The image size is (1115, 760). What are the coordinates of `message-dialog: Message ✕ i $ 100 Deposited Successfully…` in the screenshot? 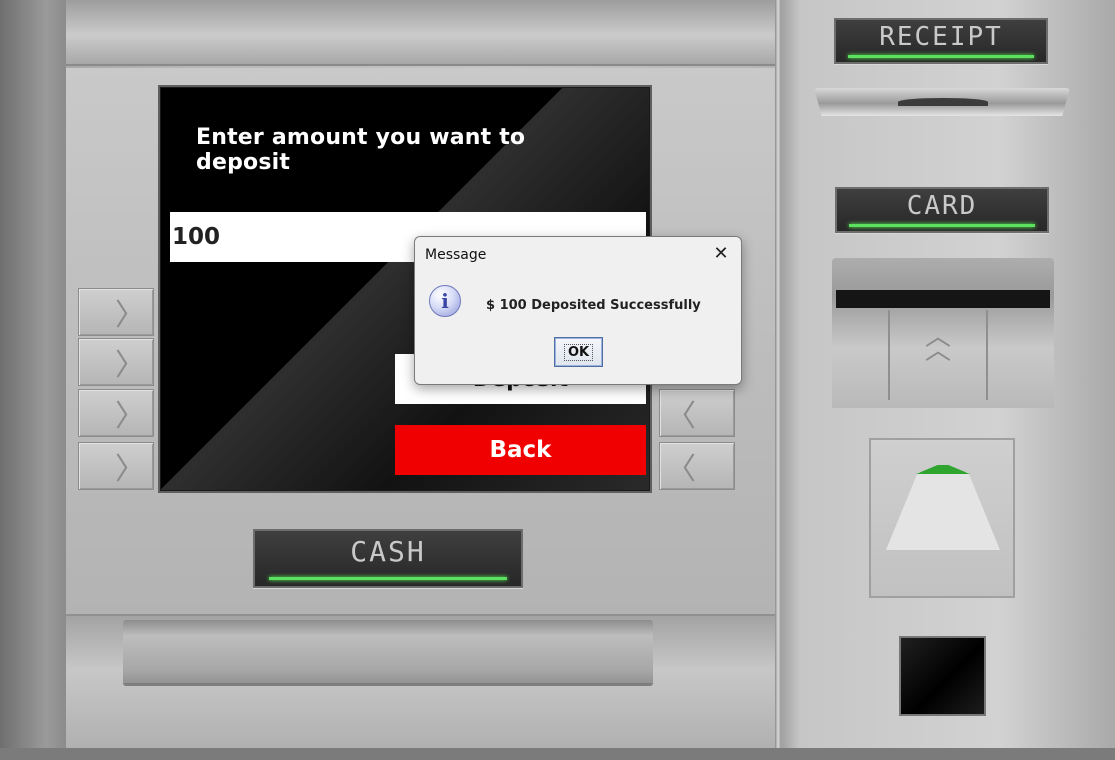 It's located at (578, 310).